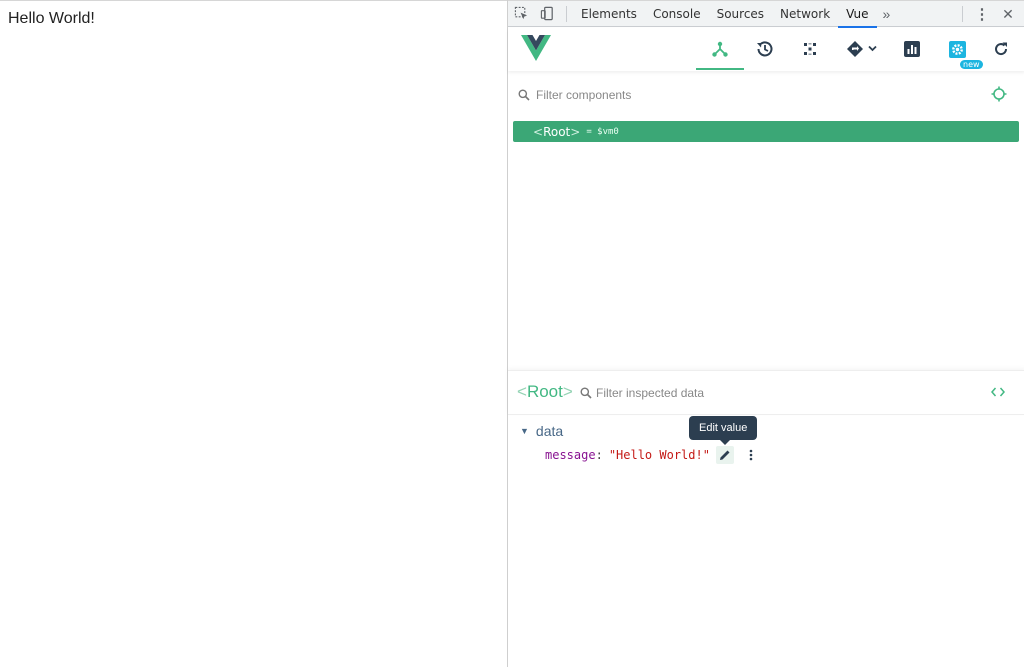 The image size is (1024, 667). I want to click on tab-vue: Vue, so click(857, 14).